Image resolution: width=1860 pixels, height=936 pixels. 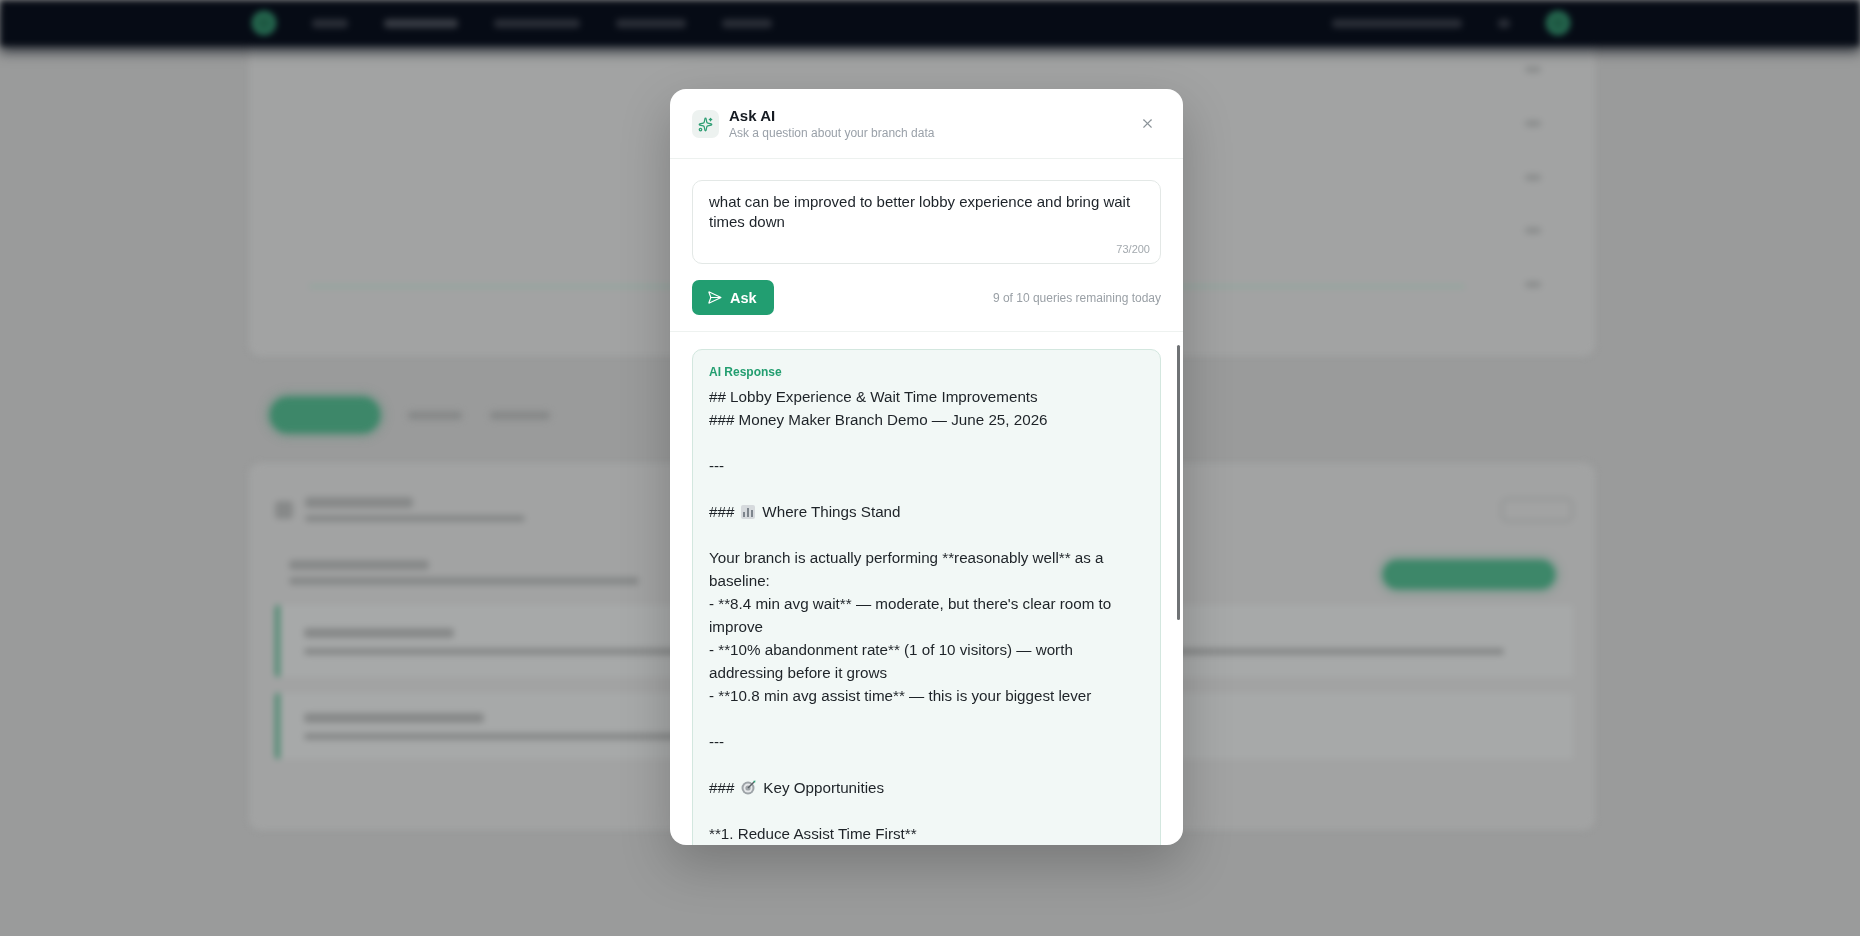 What do you see at coordinates (832, 133) in the screenshot?
I see `dialog-subtitle: Ask a question about your branch data` at bounding box center [832, 133].